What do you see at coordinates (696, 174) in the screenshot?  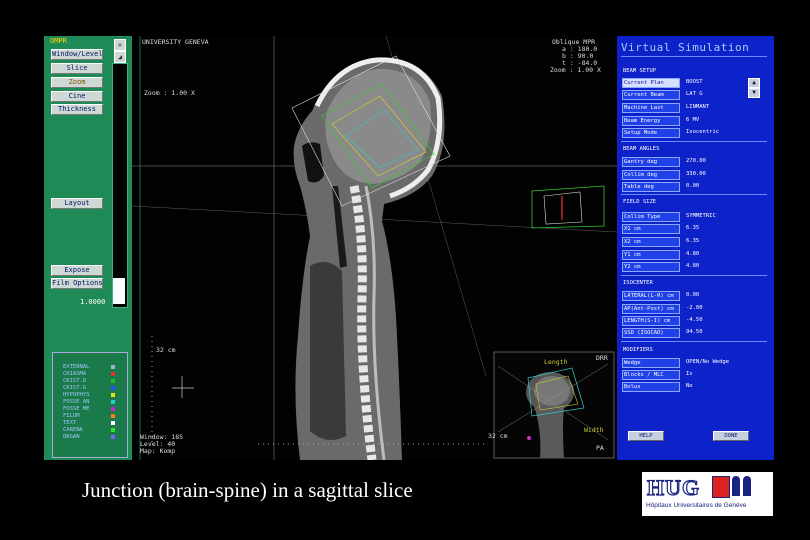 I see `collimator-value: 330.00` at bounding box center [696, 174].